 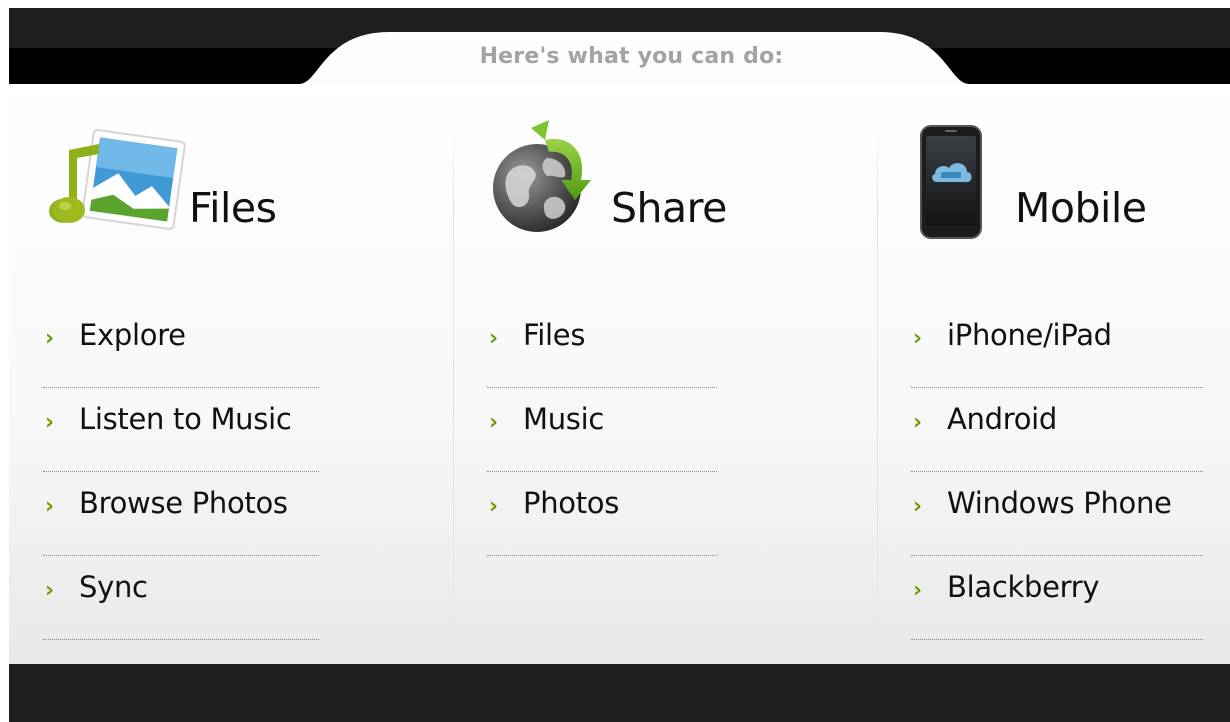 I want to click on column-title-files: Files, so click(x=233, y=208).